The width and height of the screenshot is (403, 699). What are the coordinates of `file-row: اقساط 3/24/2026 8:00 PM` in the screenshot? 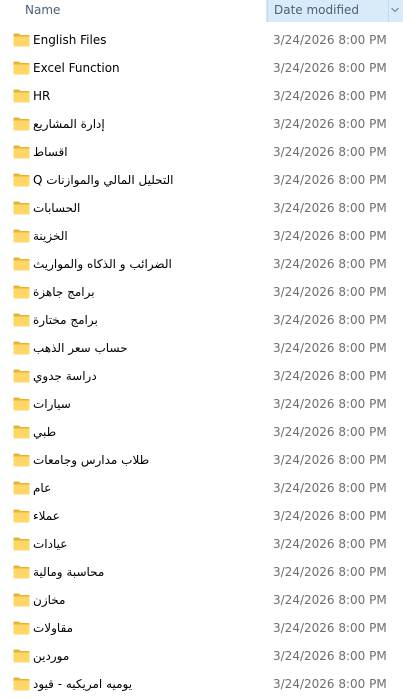 It's located at (201, 153).